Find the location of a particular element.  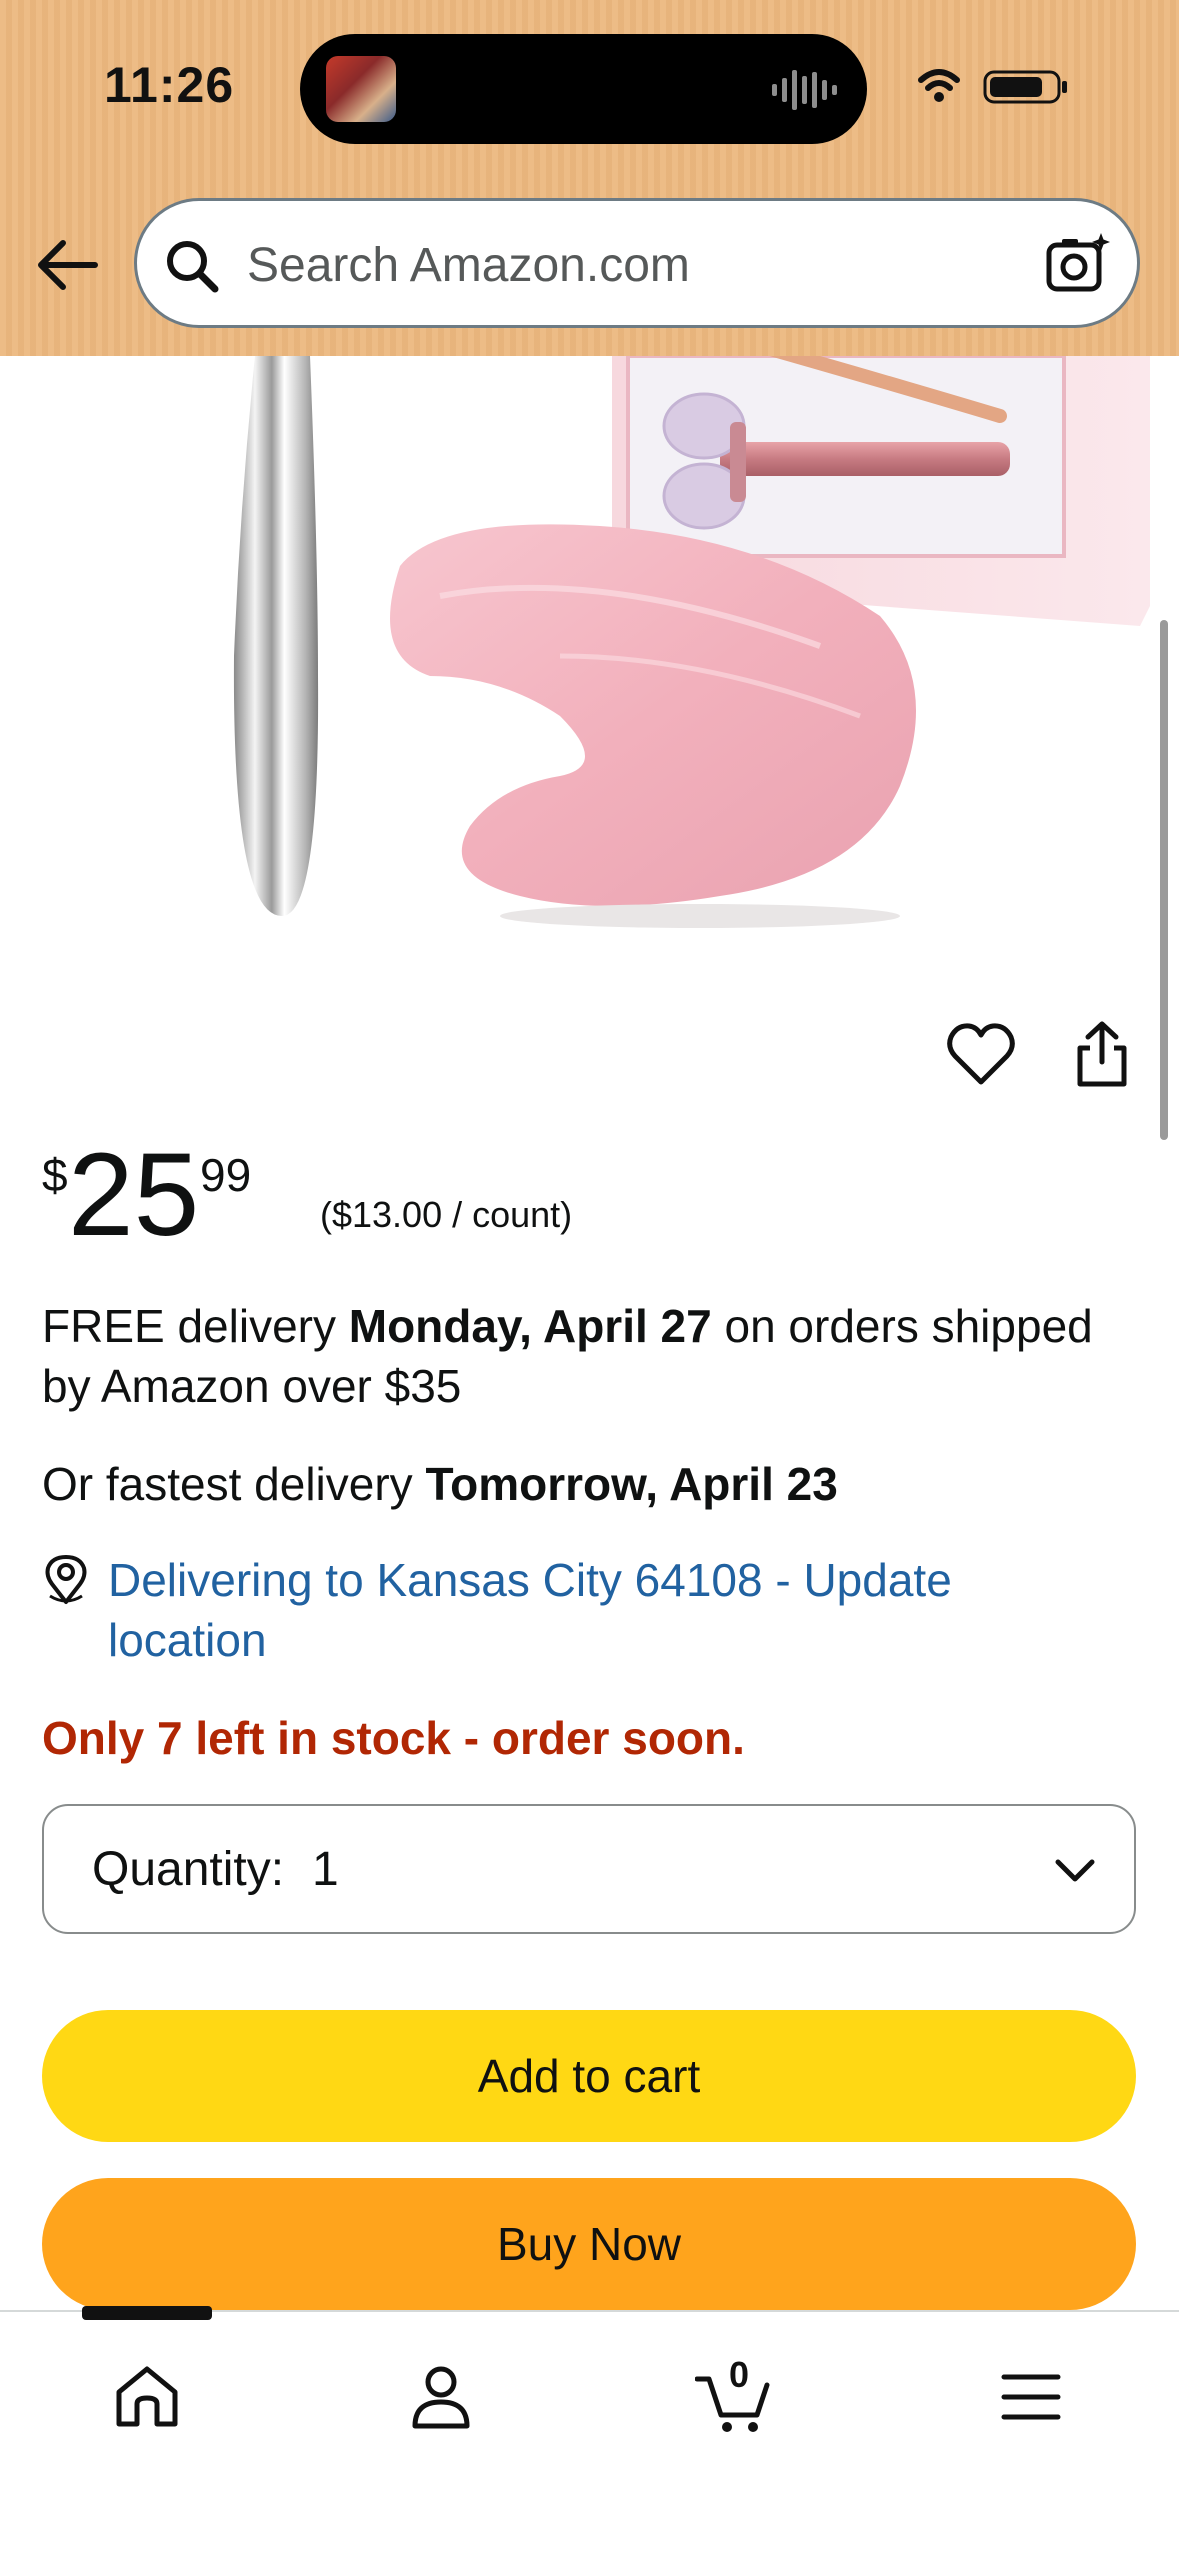

delivery-date: Monday, April 27 is located at coordinates (530, 1326).